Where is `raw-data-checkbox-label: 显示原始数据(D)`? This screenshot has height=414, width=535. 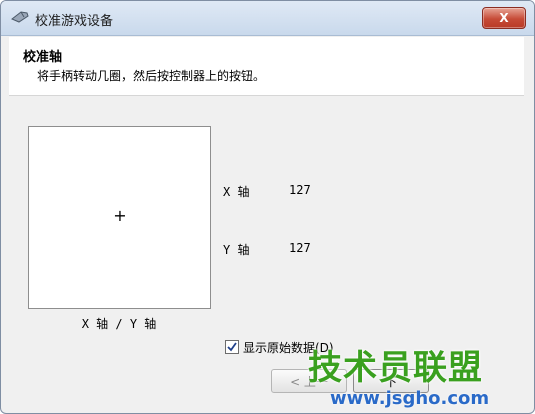 raw-data-checkbox-label: 显示原始数据(D) is located at coordinates (288, 347).